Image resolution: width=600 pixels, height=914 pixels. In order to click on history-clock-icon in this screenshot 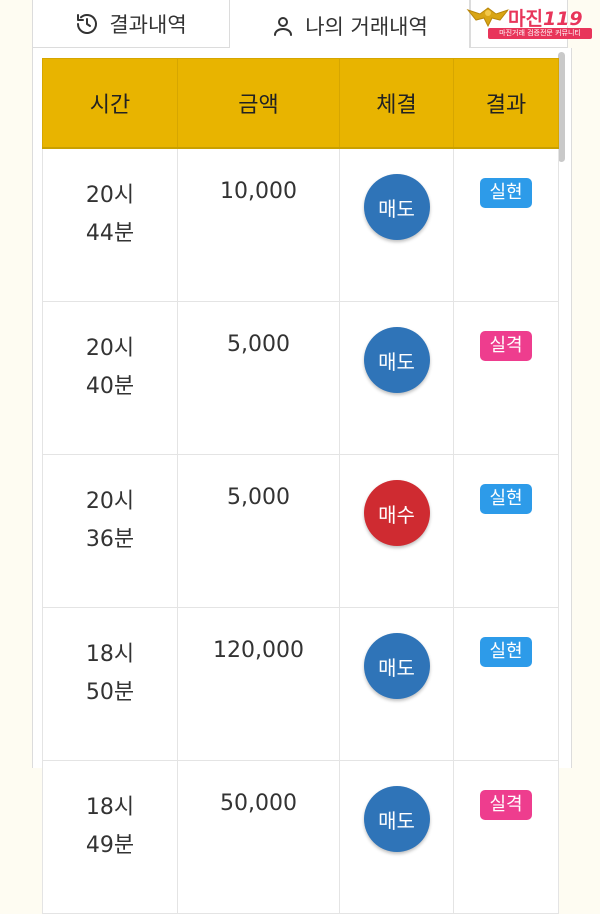, I will do `click(87, 24)`.